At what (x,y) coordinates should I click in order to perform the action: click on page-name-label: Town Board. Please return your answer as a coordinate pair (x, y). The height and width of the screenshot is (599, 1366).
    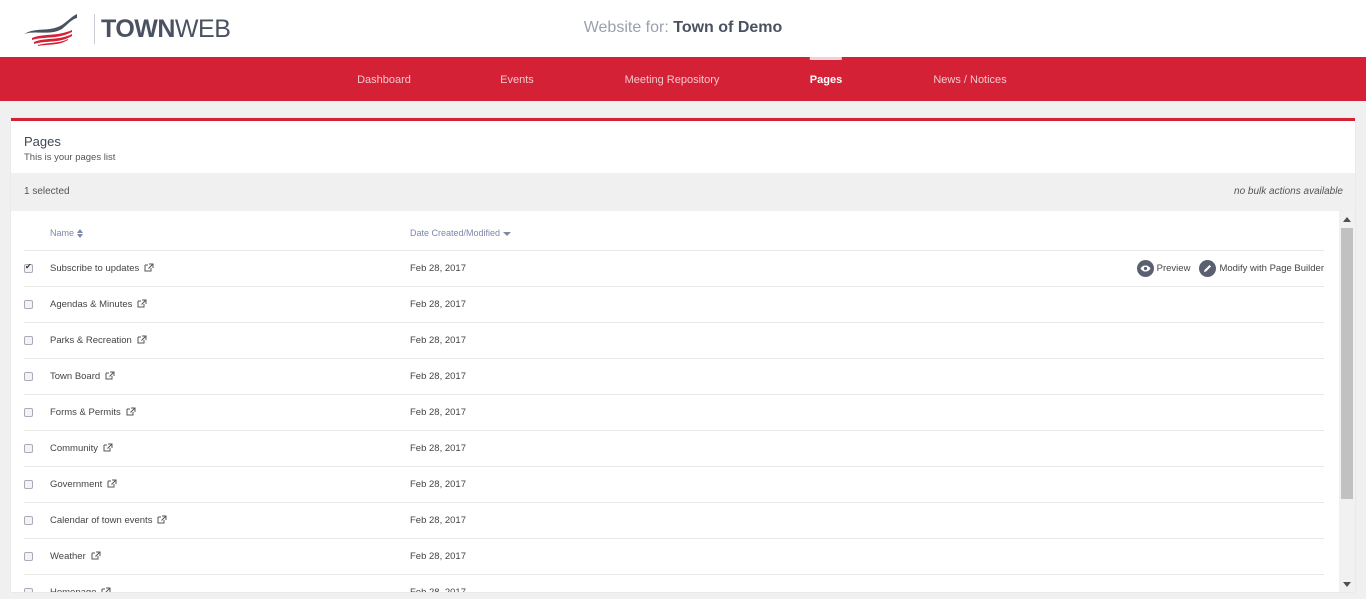
    Looking at the image, I should click on (75, 376).